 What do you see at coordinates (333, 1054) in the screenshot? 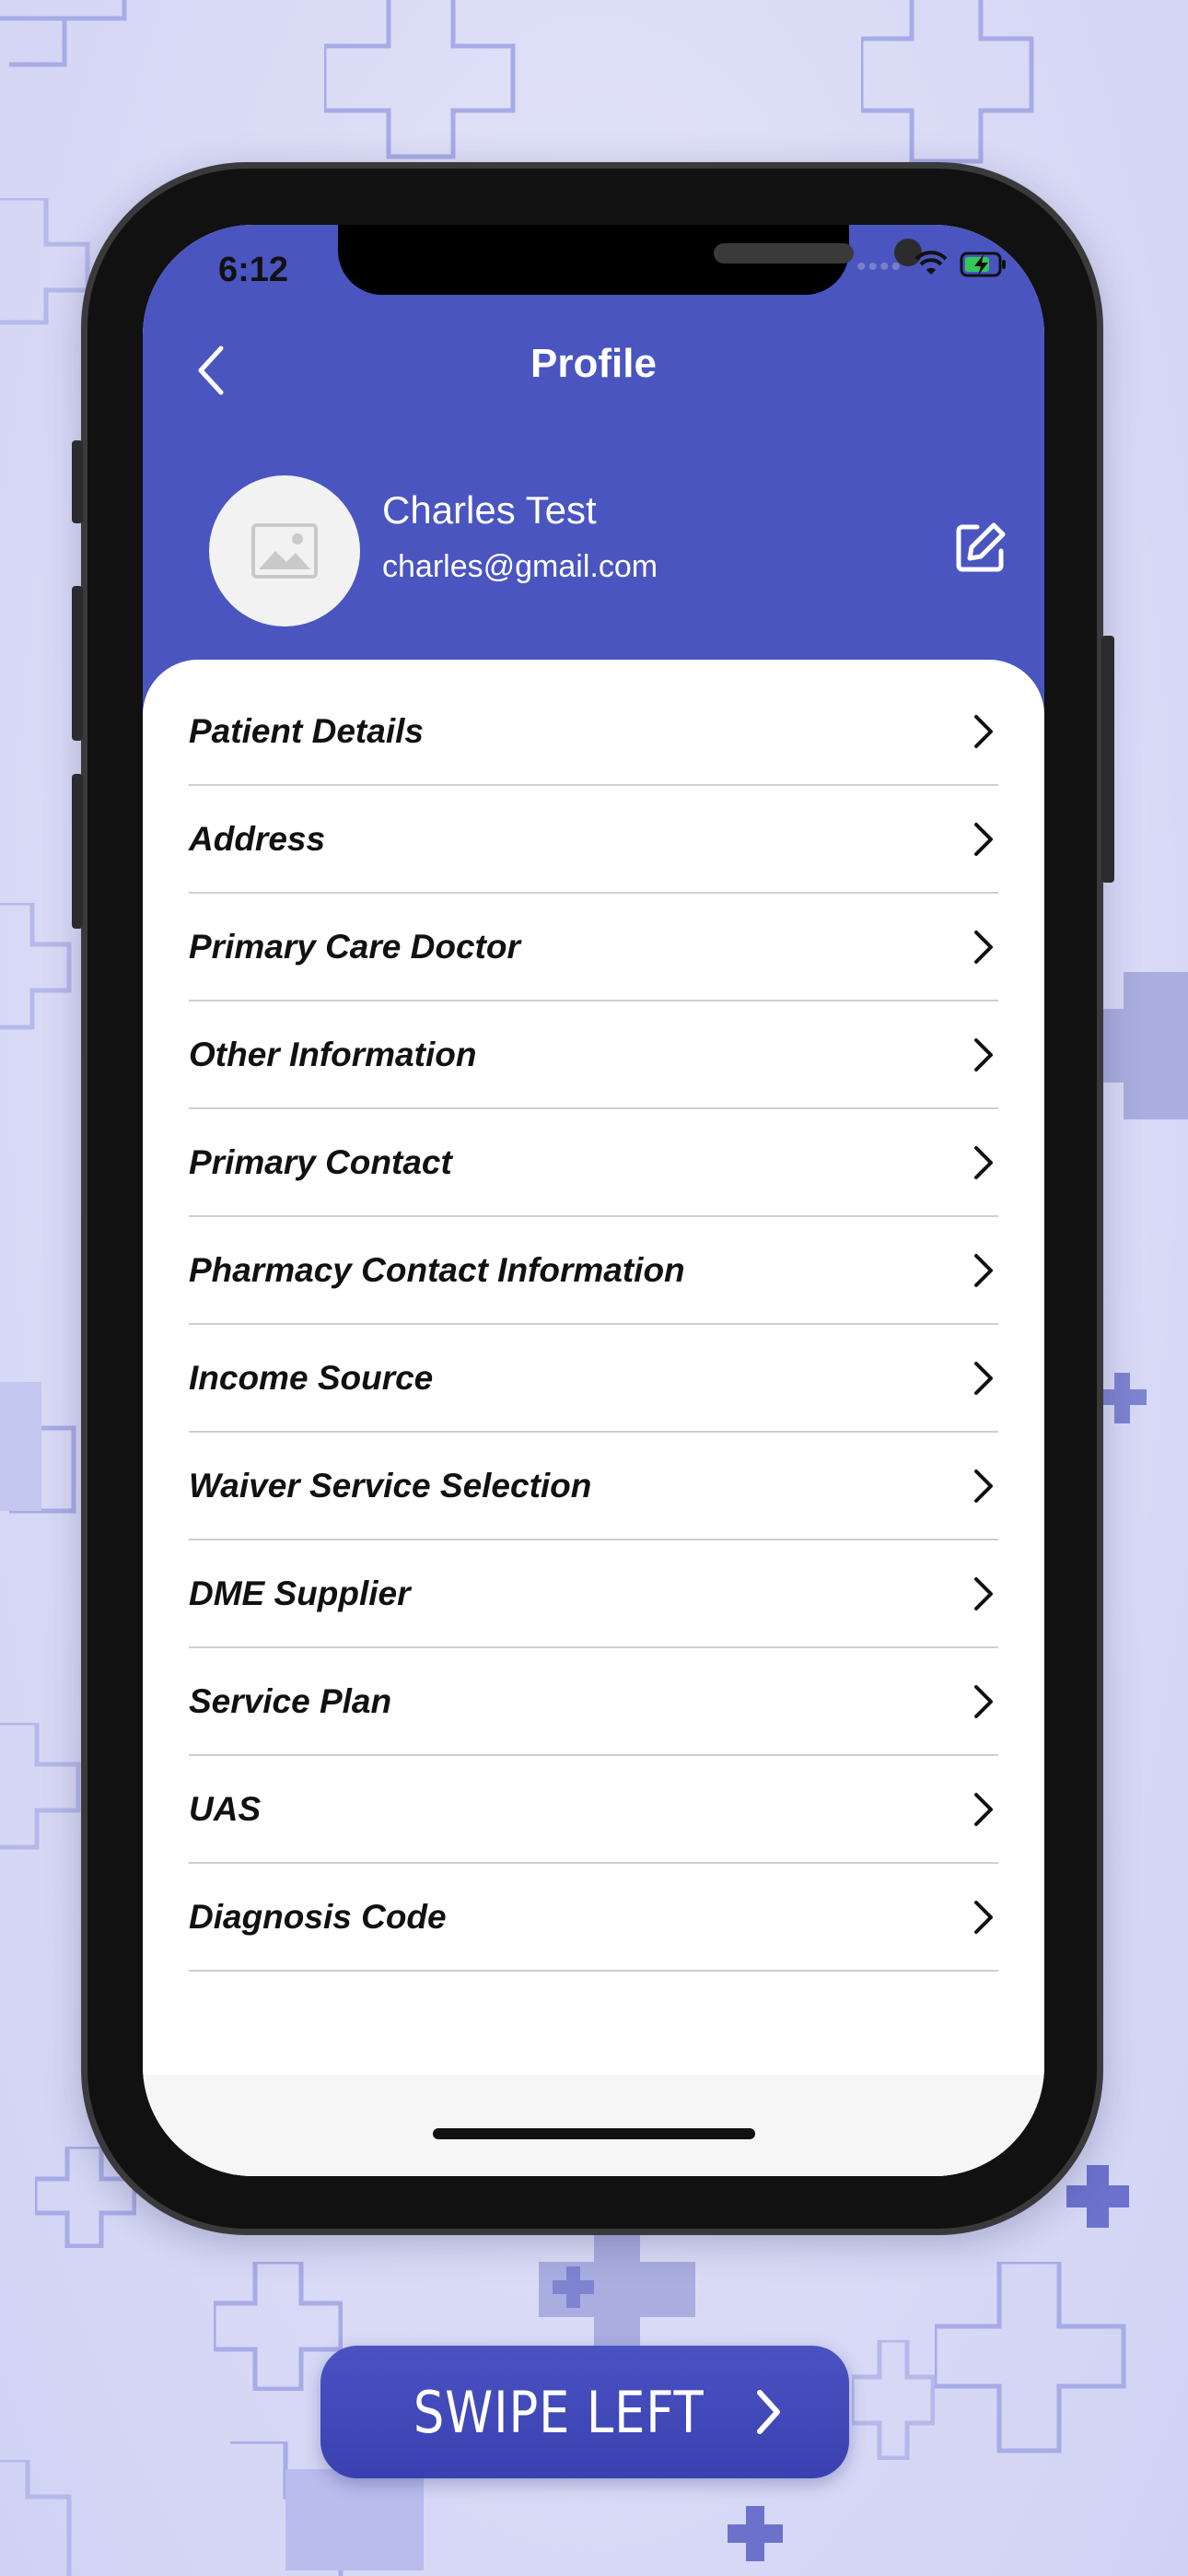
I see `menu-item-label: Other Information` at bounding box center [333, 1054].